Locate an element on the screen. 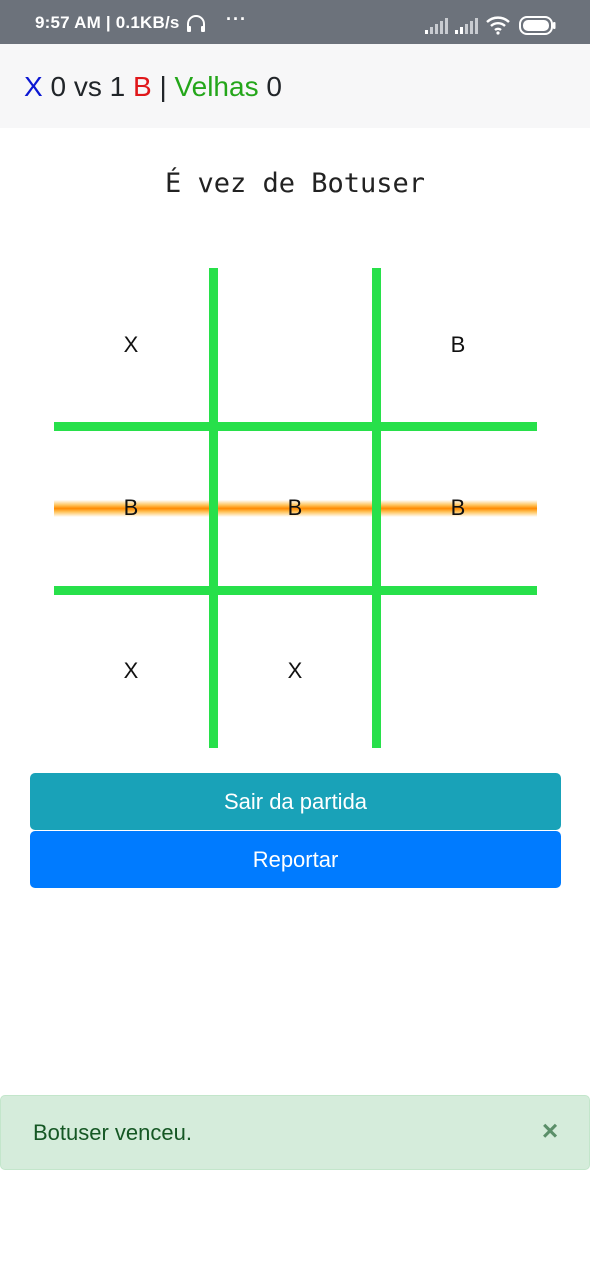  wifi-icon is located at coordinates (498, 25).